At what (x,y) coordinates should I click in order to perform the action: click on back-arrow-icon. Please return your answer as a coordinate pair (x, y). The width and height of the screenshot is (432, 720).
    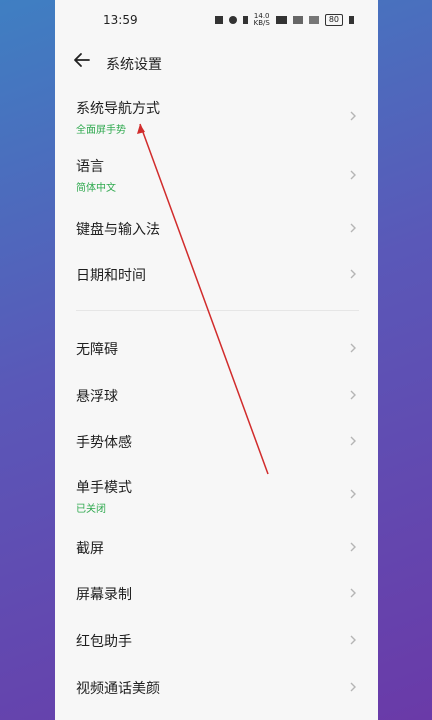
    Looking at the image, I should click on (82, 60).